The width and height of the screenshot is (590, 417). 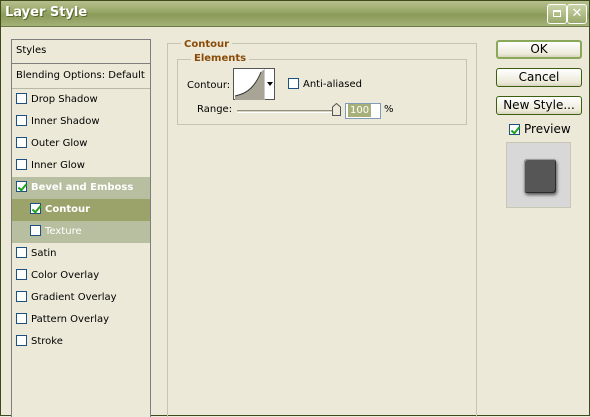 What do you see at coordinates (44, 253) in the screenshot?
I see `style-item-label: Satin` at bounding box center [44, 253].